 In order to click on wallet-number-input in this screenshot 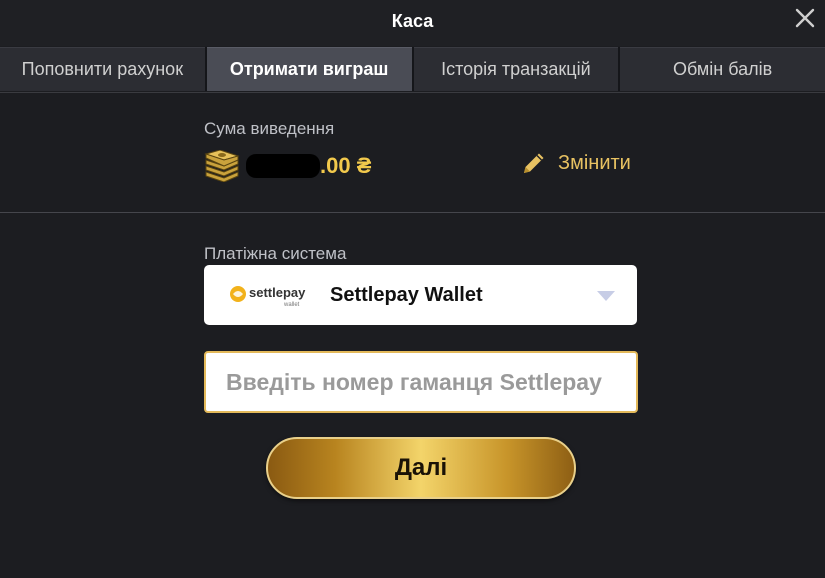, I will do `click(421, 382)`.